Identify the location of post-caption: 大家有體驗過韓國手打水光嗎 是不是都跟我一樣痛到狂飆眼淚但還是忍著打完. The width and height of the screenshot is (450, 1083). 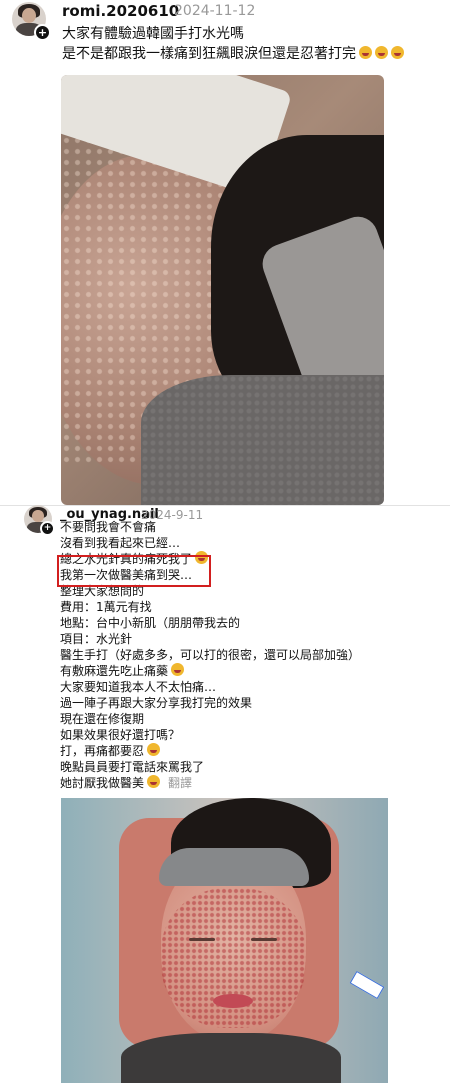
(233, 44).